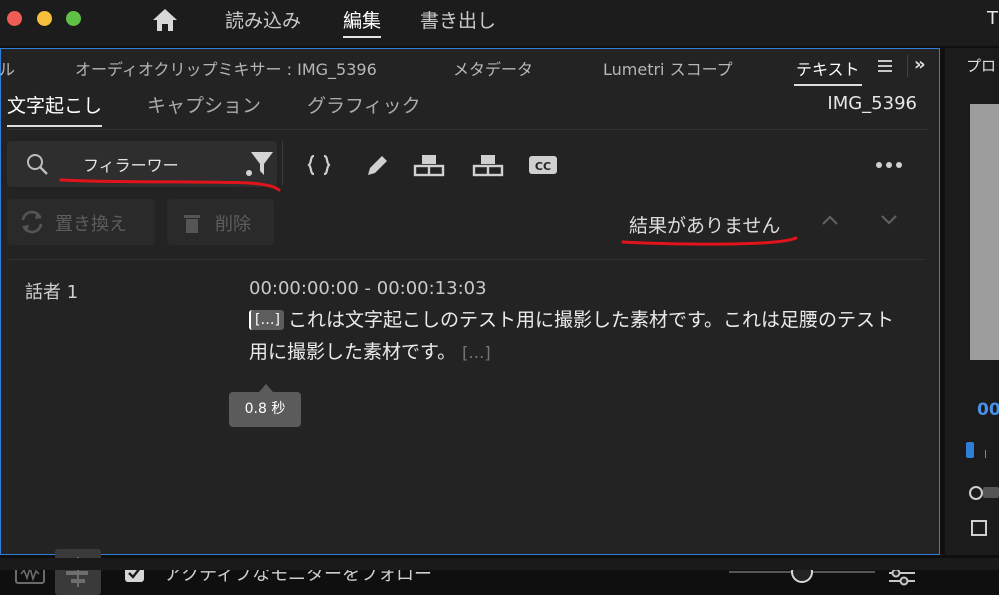  What do you see at coordinates (985, 454) in the screenshot?
I see `timeline-tick` at bounding box center [985, 454].